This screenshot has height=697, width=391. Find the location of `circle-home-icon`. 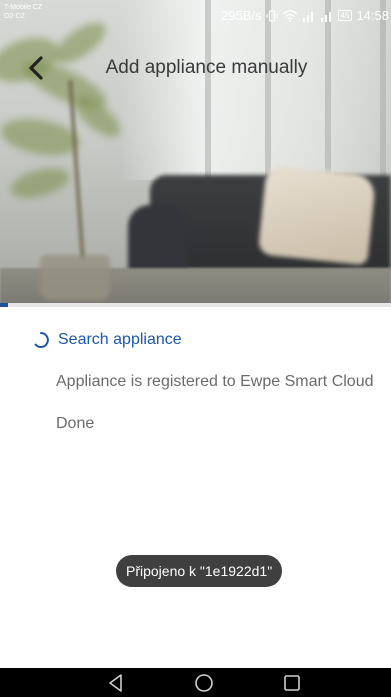

circle-home-icon is located at coordinates (204, 683).